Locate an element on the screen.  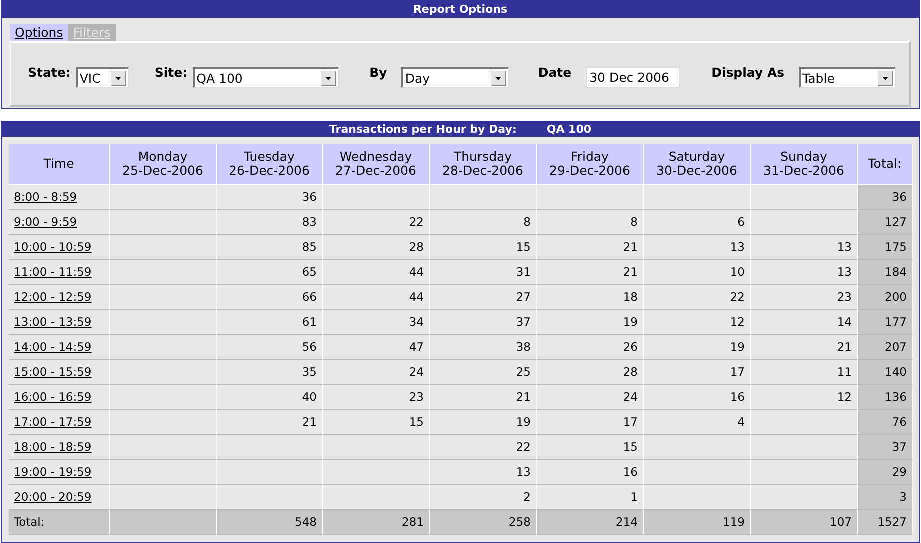
table-cell: 16 is located at coordinates (590, 472).